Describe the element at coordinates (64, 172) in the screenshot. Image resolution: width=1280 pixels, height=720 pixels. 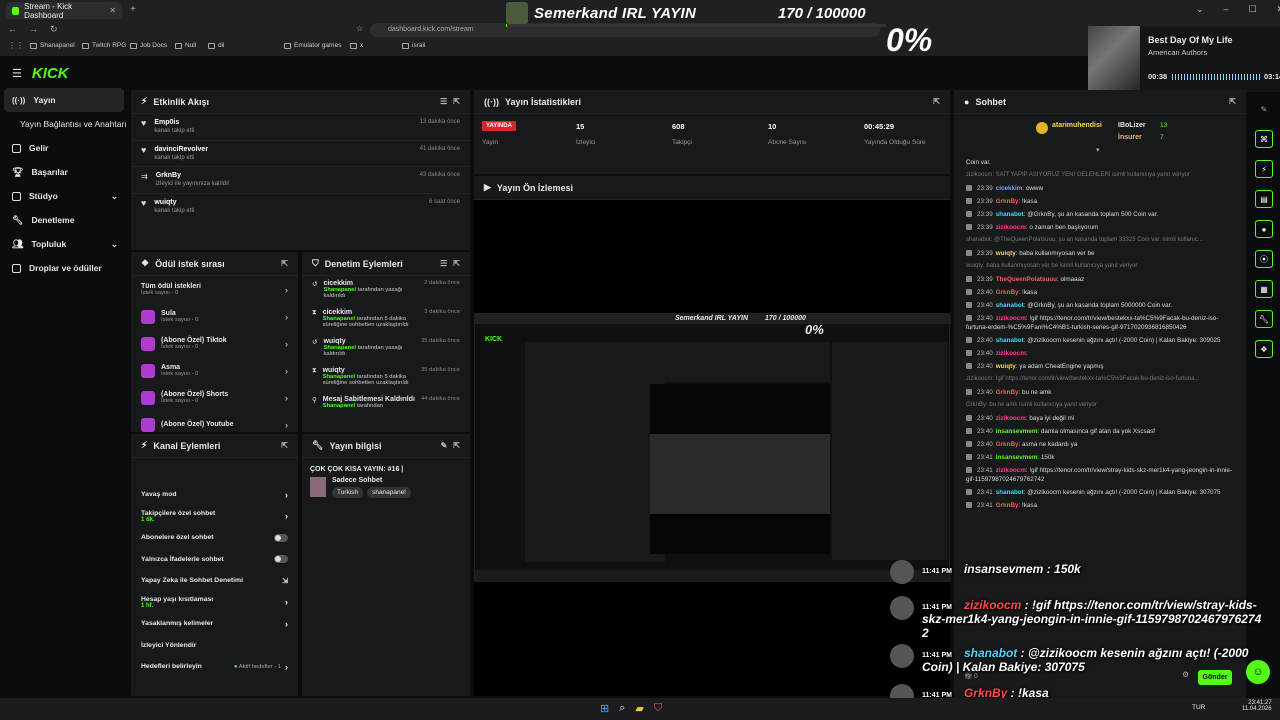
I see `sidebar-item-basarilar: 🏆︎ Başarılar` at that location.